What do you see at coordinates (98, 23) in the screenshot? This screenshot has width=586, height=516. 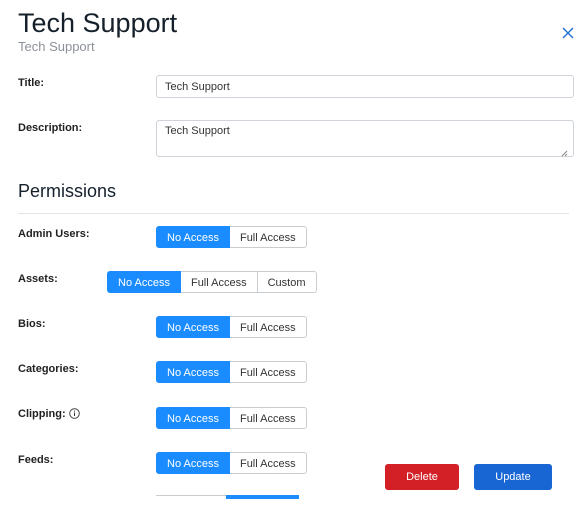 I see `page-title: Tech Support` at bounding box center [98, 23].